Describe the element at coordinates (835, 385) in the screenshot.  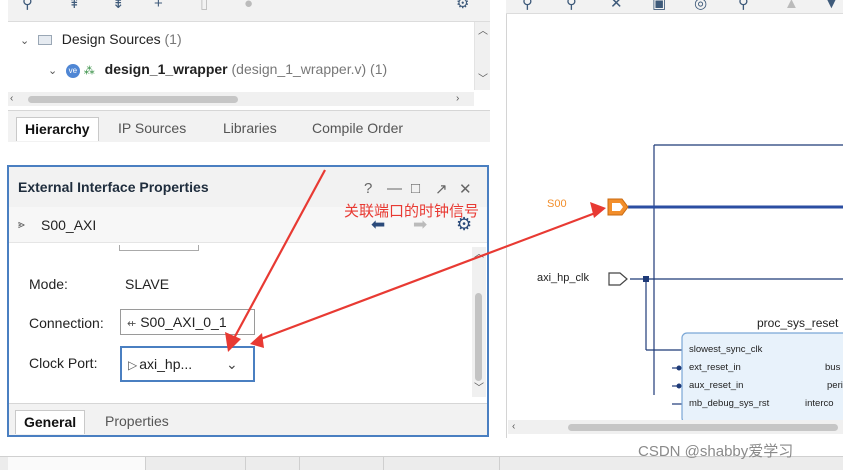
I see `block-pin-right: peri` at that location.